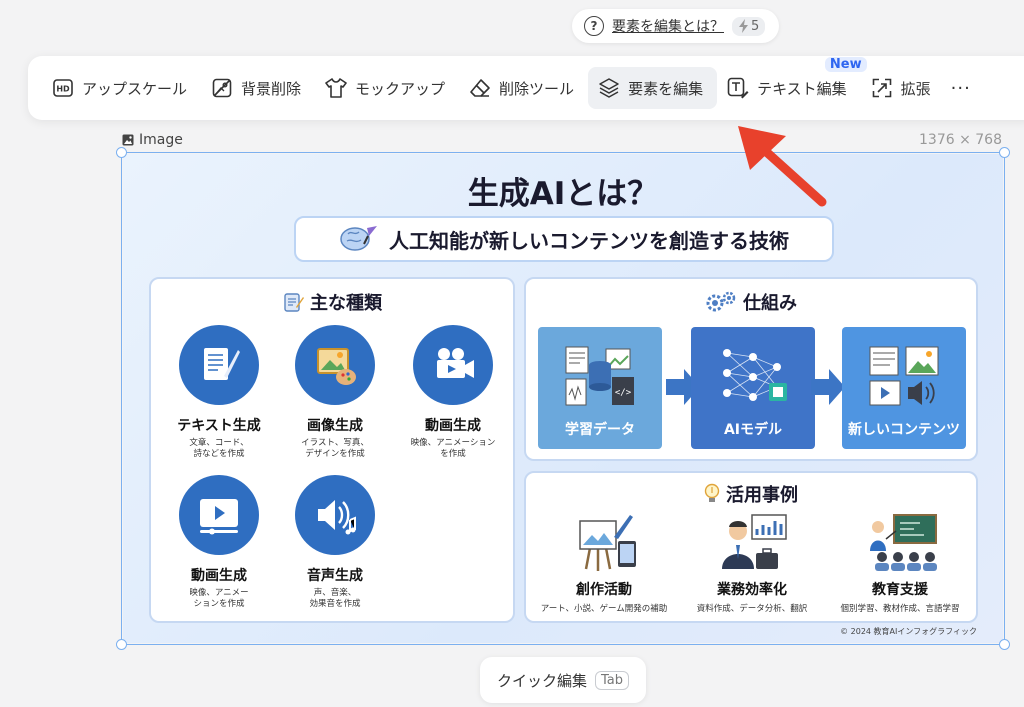 The height and width of the screenshot is (707, 1024). I want to click on help-pill: ? 要素を編集とは？ 5, so click(676, 26).